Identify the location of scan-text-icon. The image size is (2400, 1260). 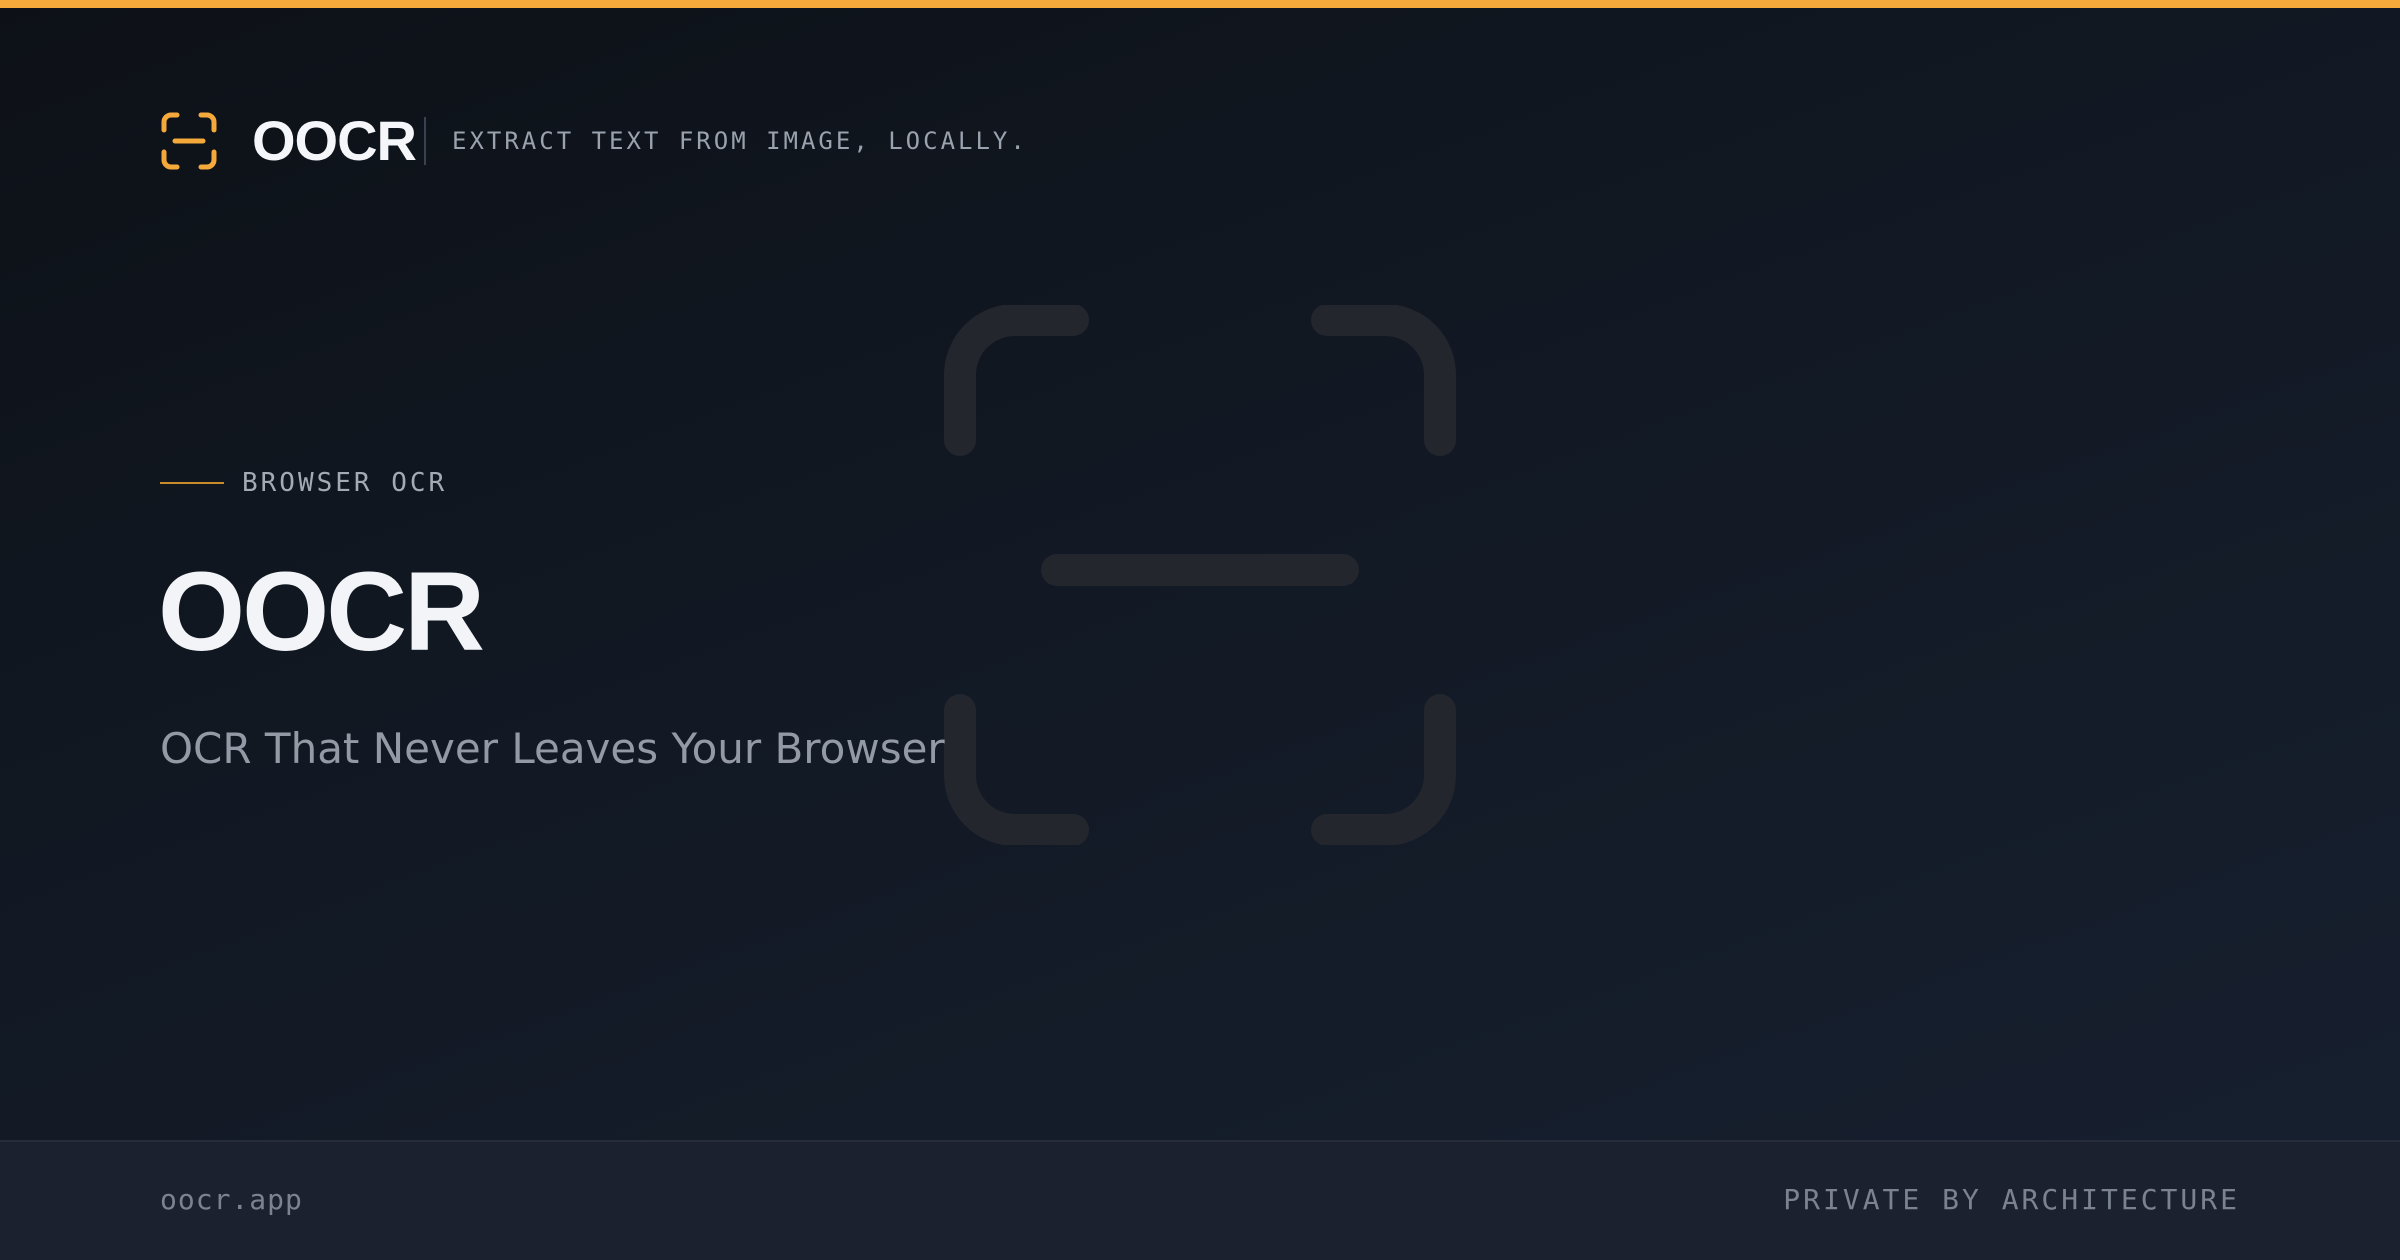
(189, 141).